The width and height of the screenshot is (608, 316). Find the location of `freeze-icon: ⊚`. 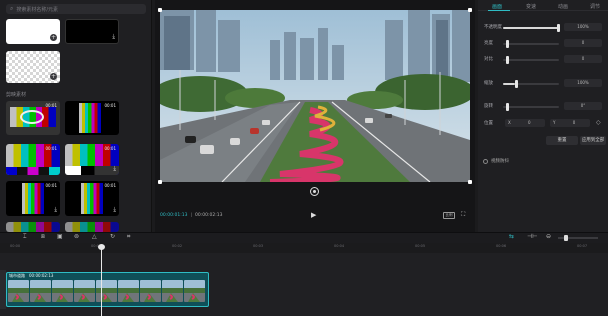

freeze-icon: ⊚ is located at coordinates (76, 236).